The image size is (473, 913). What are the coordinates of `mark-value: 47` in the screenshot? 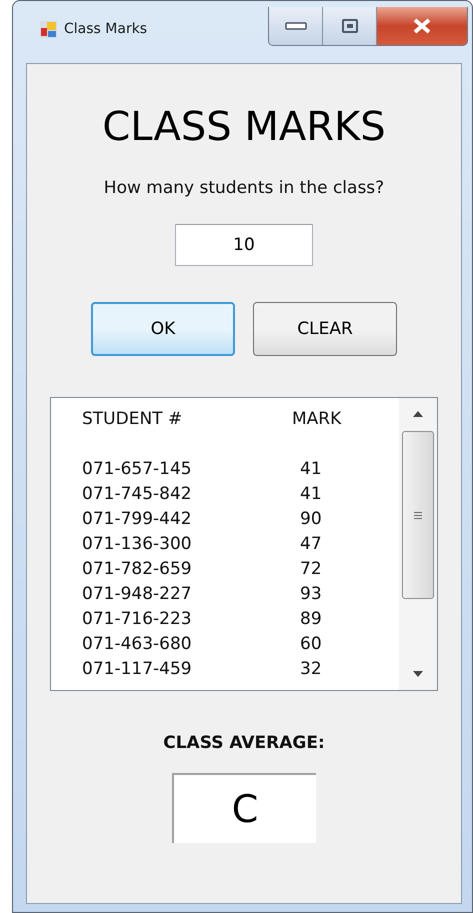 It's located at (311, 544).